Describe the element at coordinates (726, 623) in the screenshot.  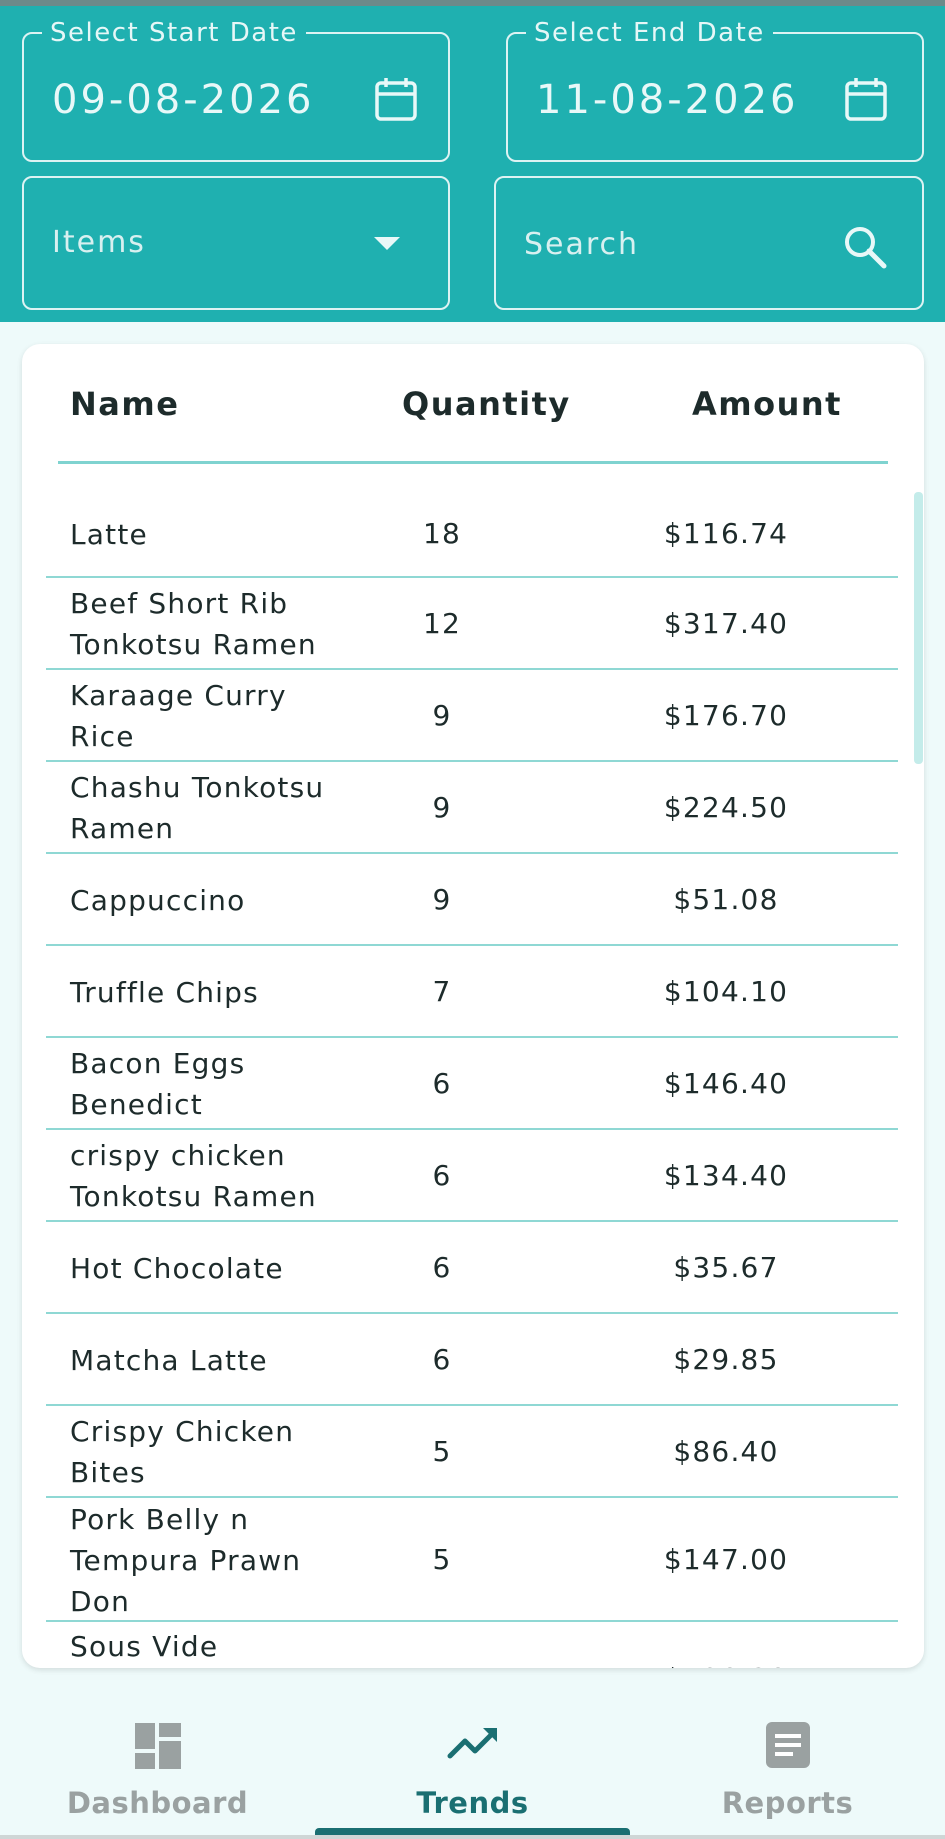
I see `cell-amount: $317.40` at that location.